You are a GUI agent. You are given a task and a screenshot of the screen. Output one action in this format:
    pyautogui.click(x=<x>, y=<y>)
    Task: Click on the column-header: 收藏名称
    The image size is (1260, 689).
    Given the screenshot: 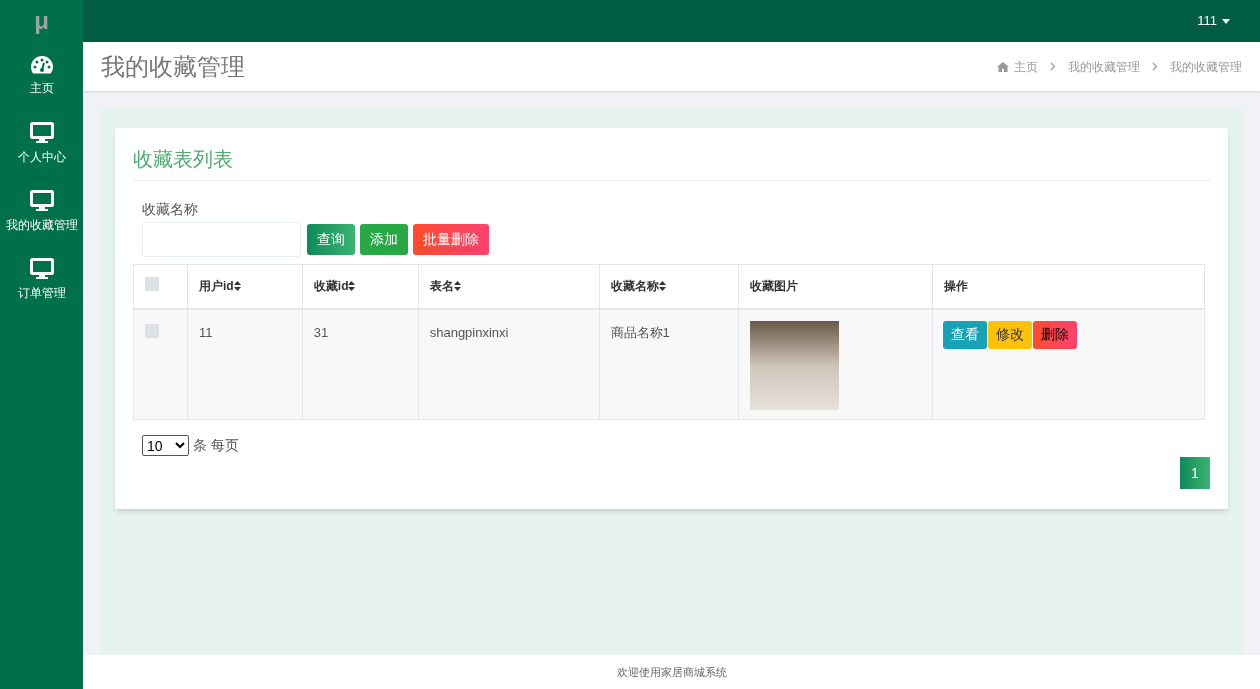 What is the action you would take?
    pyautogui.click(x=638, y=286)
    